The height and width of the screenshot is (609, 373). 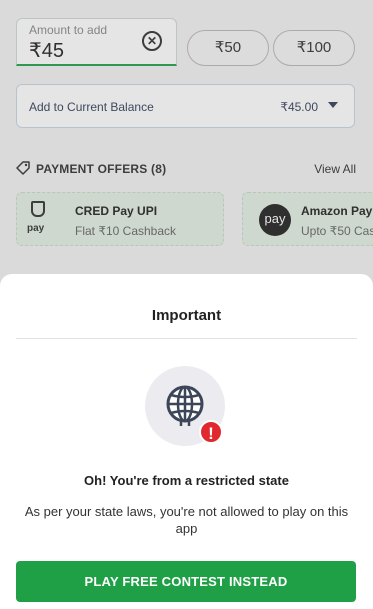 I want to click on divider, so click(x=186, y=338).